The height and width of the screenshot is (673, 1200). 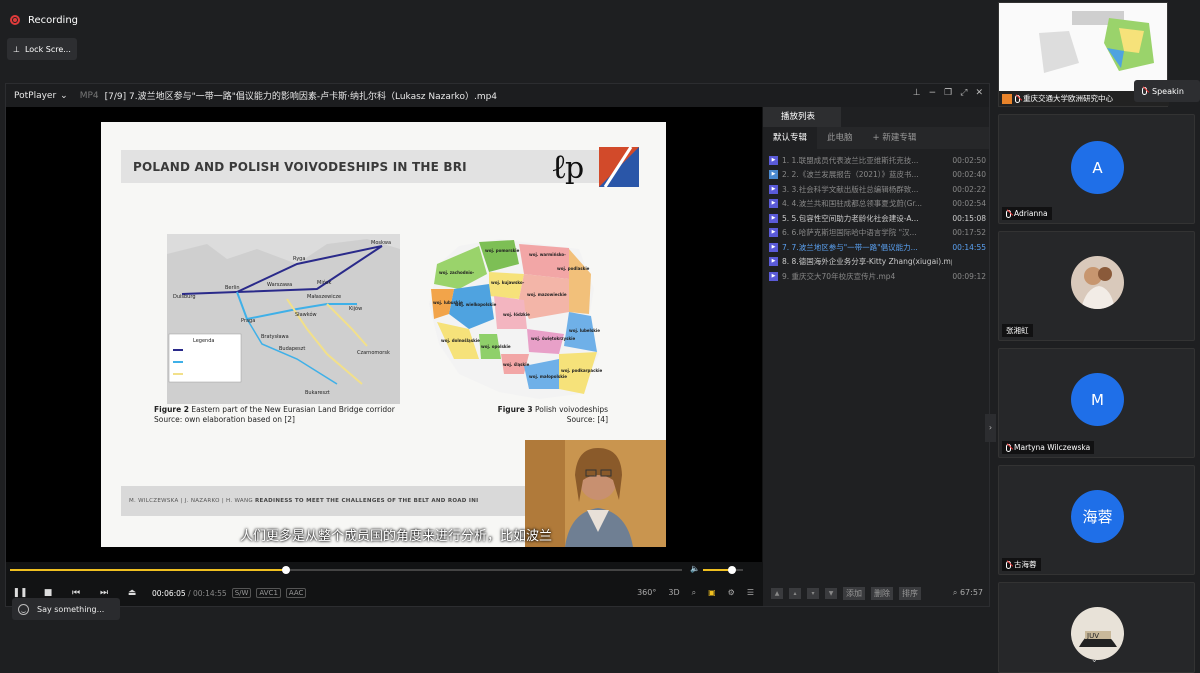 I want to click on tag-audio: AAC, so click(x=296, y=593).